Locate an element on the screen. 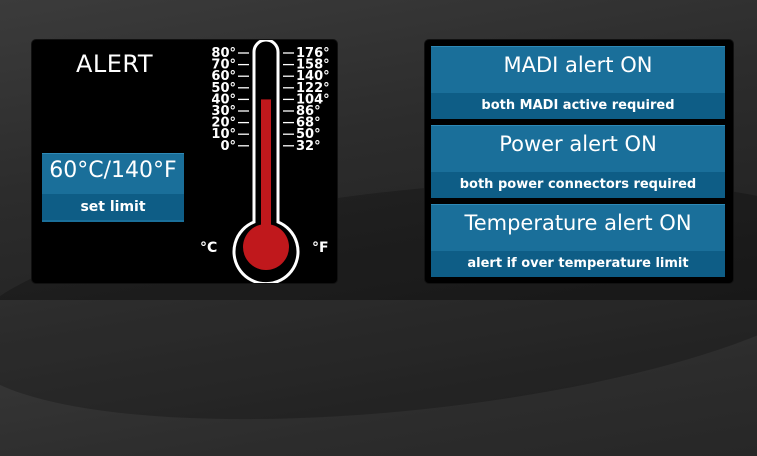 This screenshot has height=456, width=757. power-alert-subtitle: both power connectors required is located at coordinates (578, 185).